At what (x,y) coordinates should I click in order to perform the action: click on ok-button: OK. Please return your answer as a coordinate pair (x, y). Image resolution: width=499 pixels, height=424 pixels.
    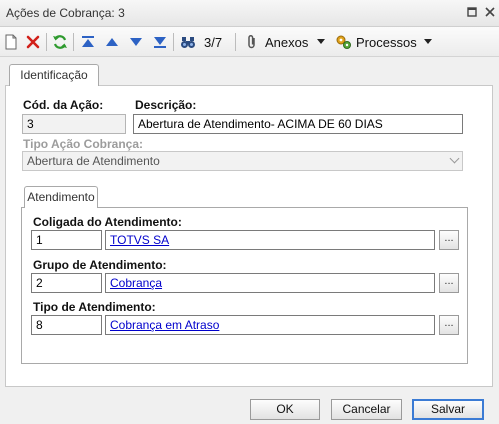
    Looking at the image, I should click on (285, 409).